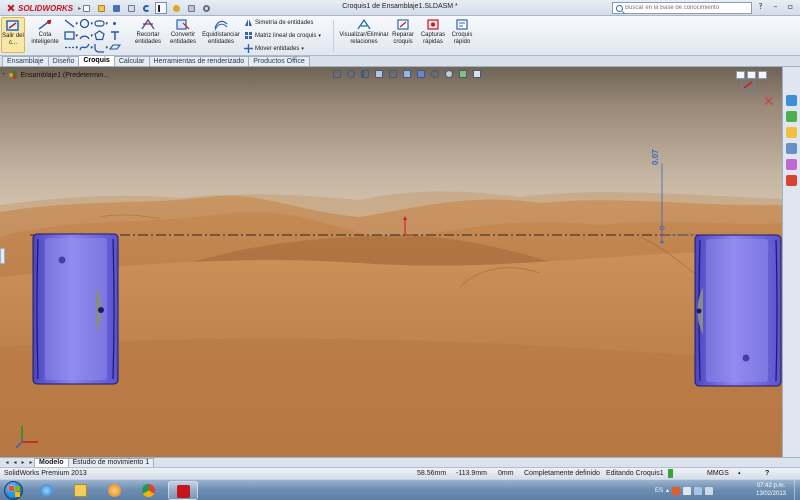  I want to click on zoom-to-area-icon, so click(351, 74).